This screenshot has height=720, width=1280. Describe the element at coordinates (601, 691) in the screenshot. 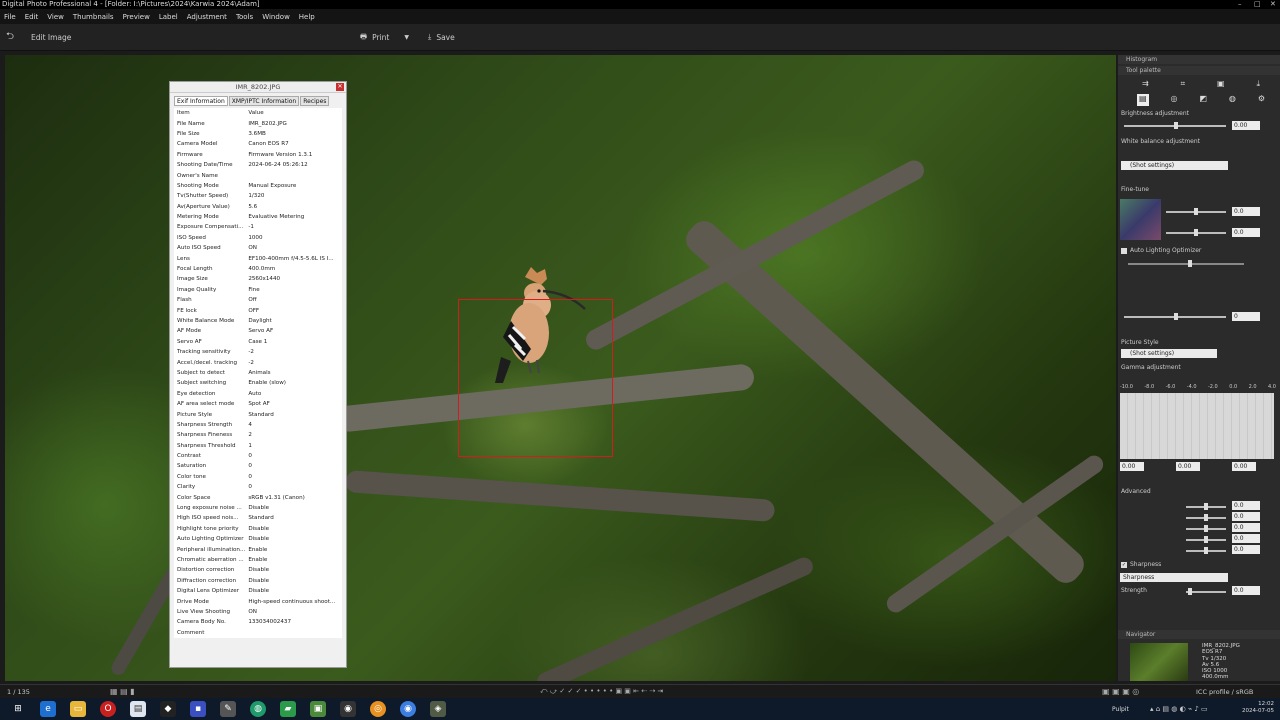

I see `rating-icon: ⤺ ⤻ ✓ ✓ ✓ • • • • • ▣ ▣ ⇤ ⇠ ⇢ ⇥` at that location.